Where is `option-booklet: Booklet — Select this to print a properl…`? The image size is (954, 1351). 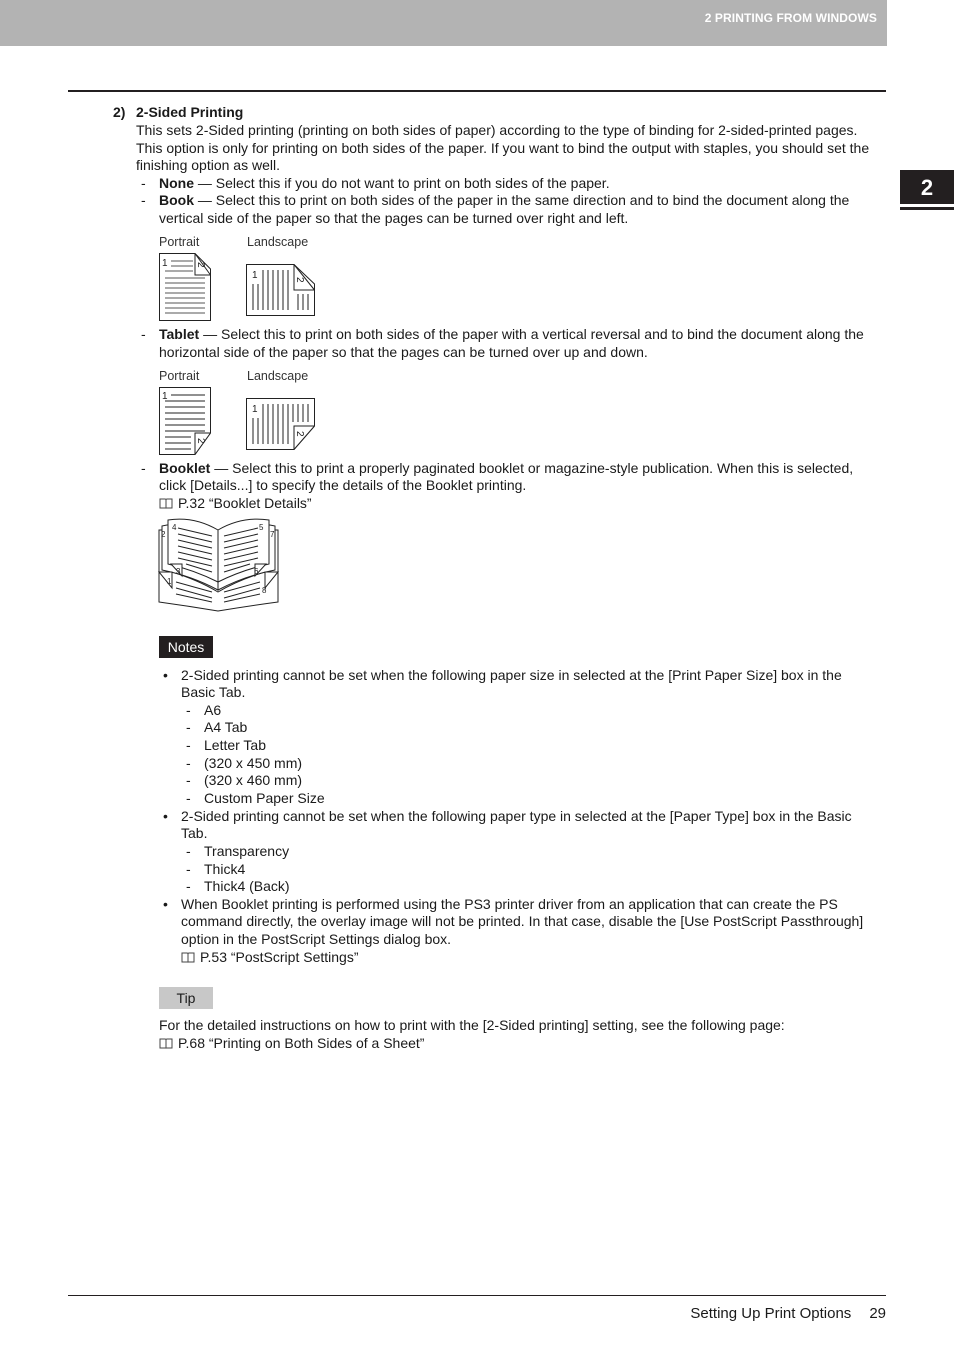 option-booklet: Booklet — Select this to print a properl… is located at coordinates (506, 469).